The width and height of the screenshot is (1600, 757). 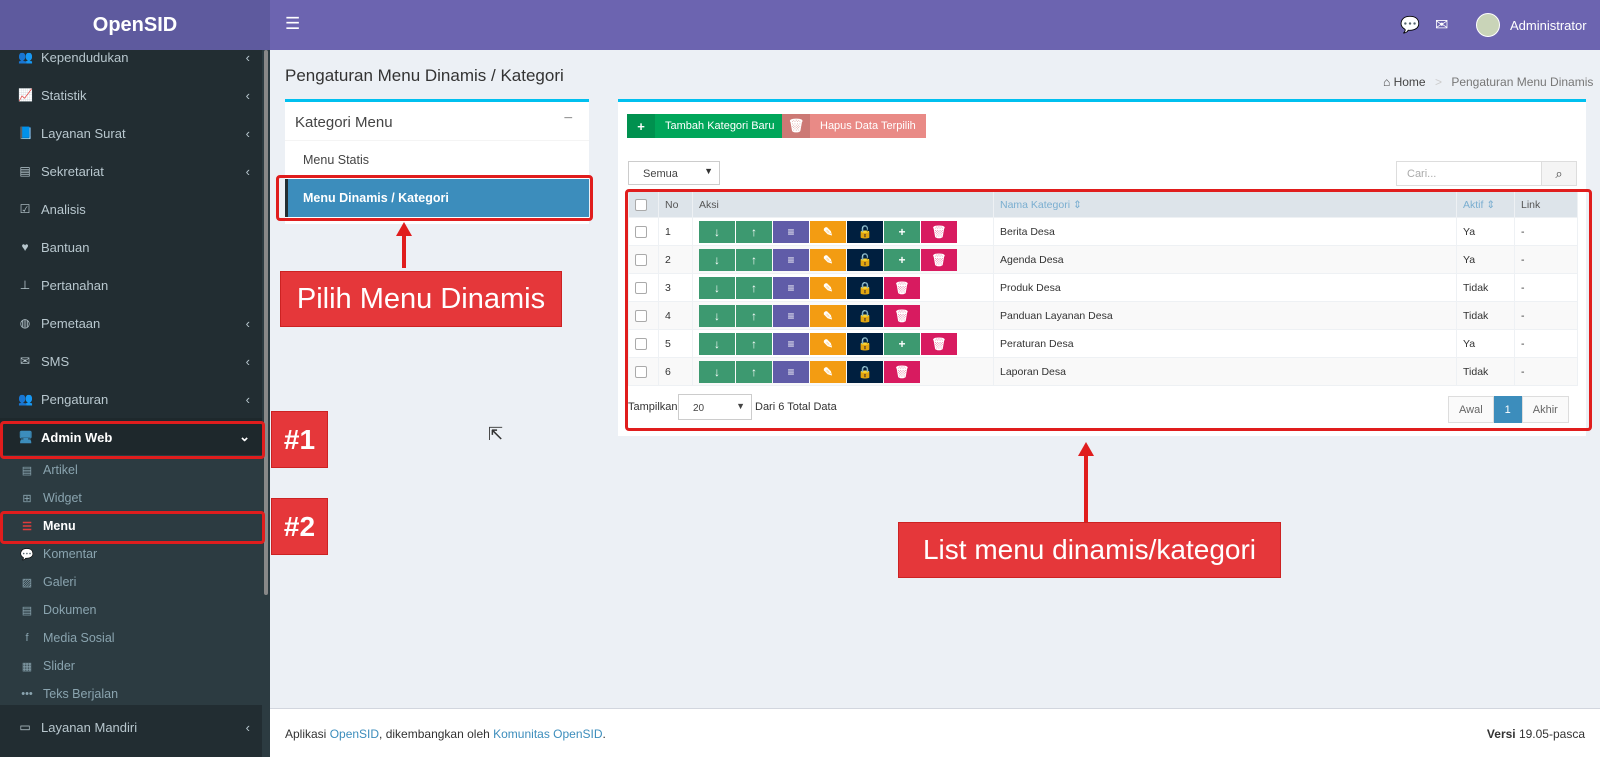 What do you see at coordinates (25, 247) in the screenshot?
I see `heart-icon: ♥` at bounding box center [25, 247].